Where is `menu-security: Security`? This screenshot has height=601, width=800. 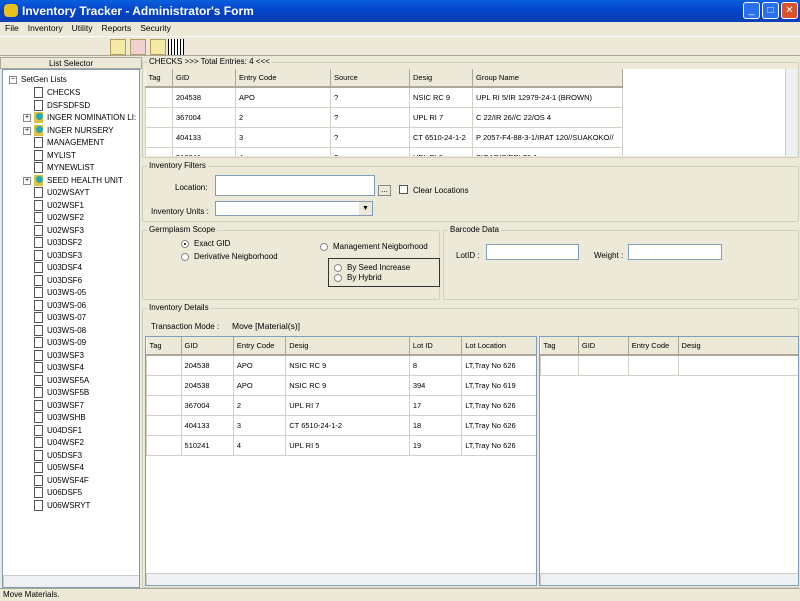 menu-security: Security is located at coordinates (155, 27).